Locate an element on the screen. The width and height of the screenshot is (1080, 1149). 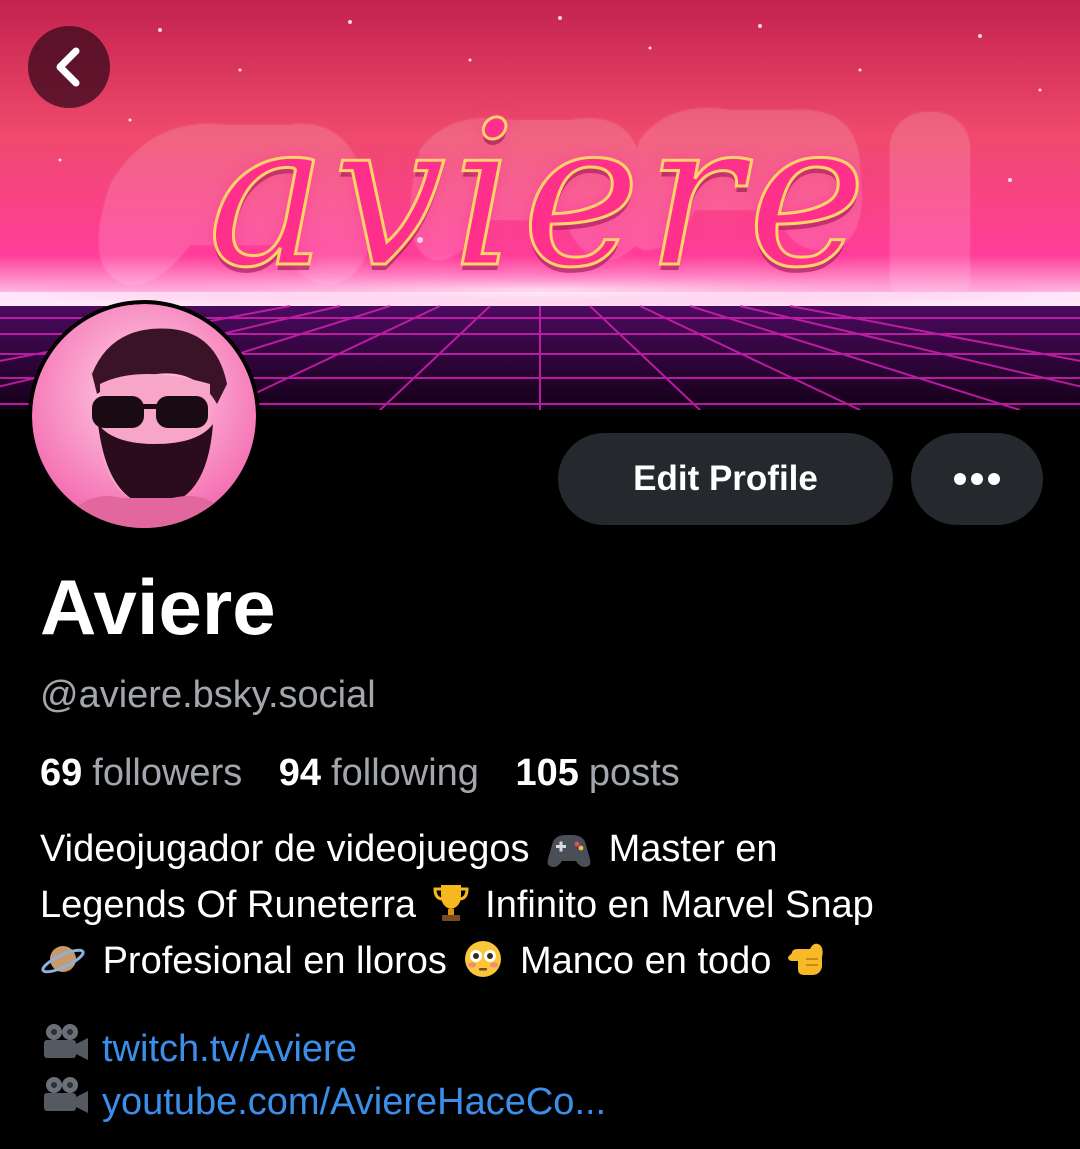
bio-text: Videojugador de videojuegos is located at coordinates (285, 849).